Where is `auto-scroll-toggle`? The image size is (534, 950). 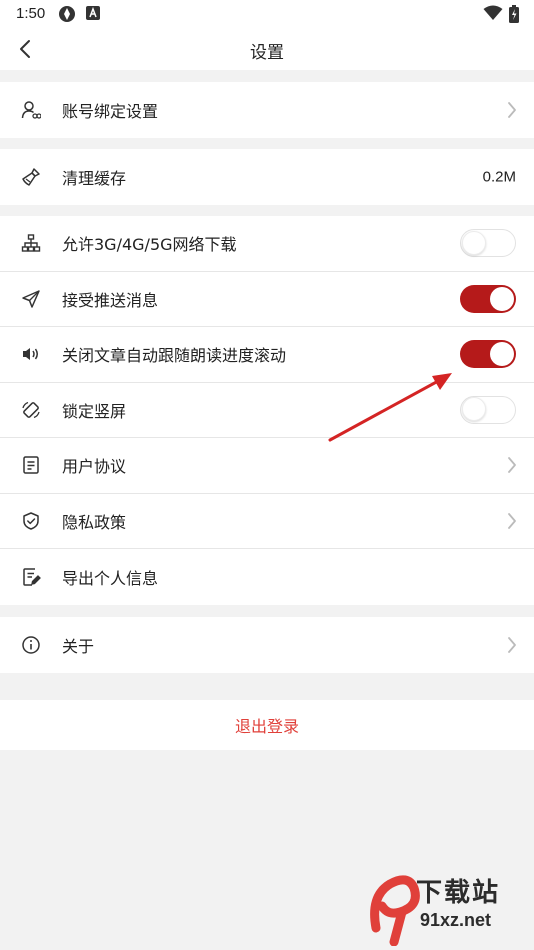
auto-scroll-toggle is located at coordinates (488, 354).